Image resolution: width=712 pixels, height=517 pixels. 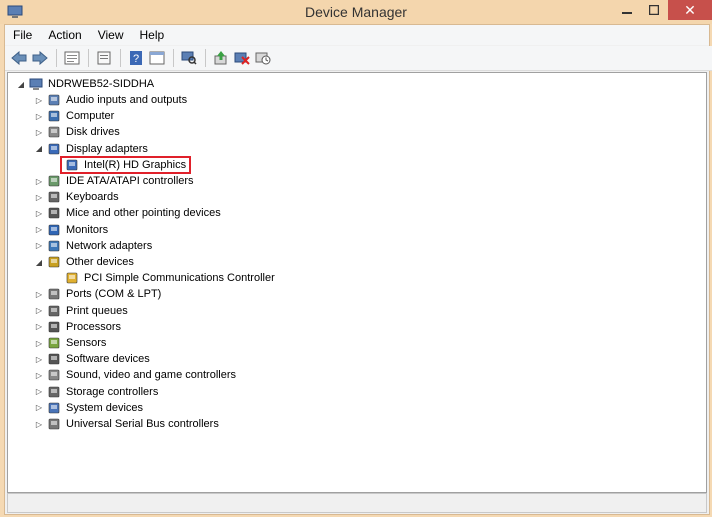 I want to click on console-tree-icon, so click(x=157, y=58).